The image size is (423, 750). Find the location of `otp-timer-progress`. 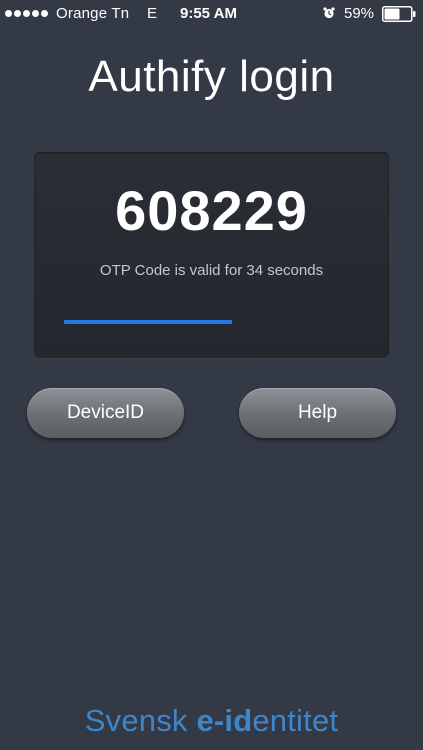

otp-timer-progress is located at coordinates (211, 322).